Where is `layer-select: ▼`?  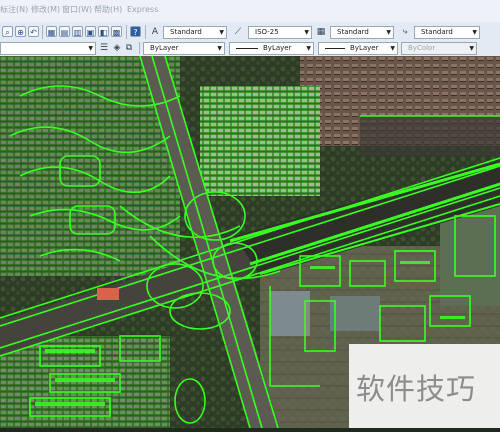 layer-select: ▼ is located at coordinates (48, 48).